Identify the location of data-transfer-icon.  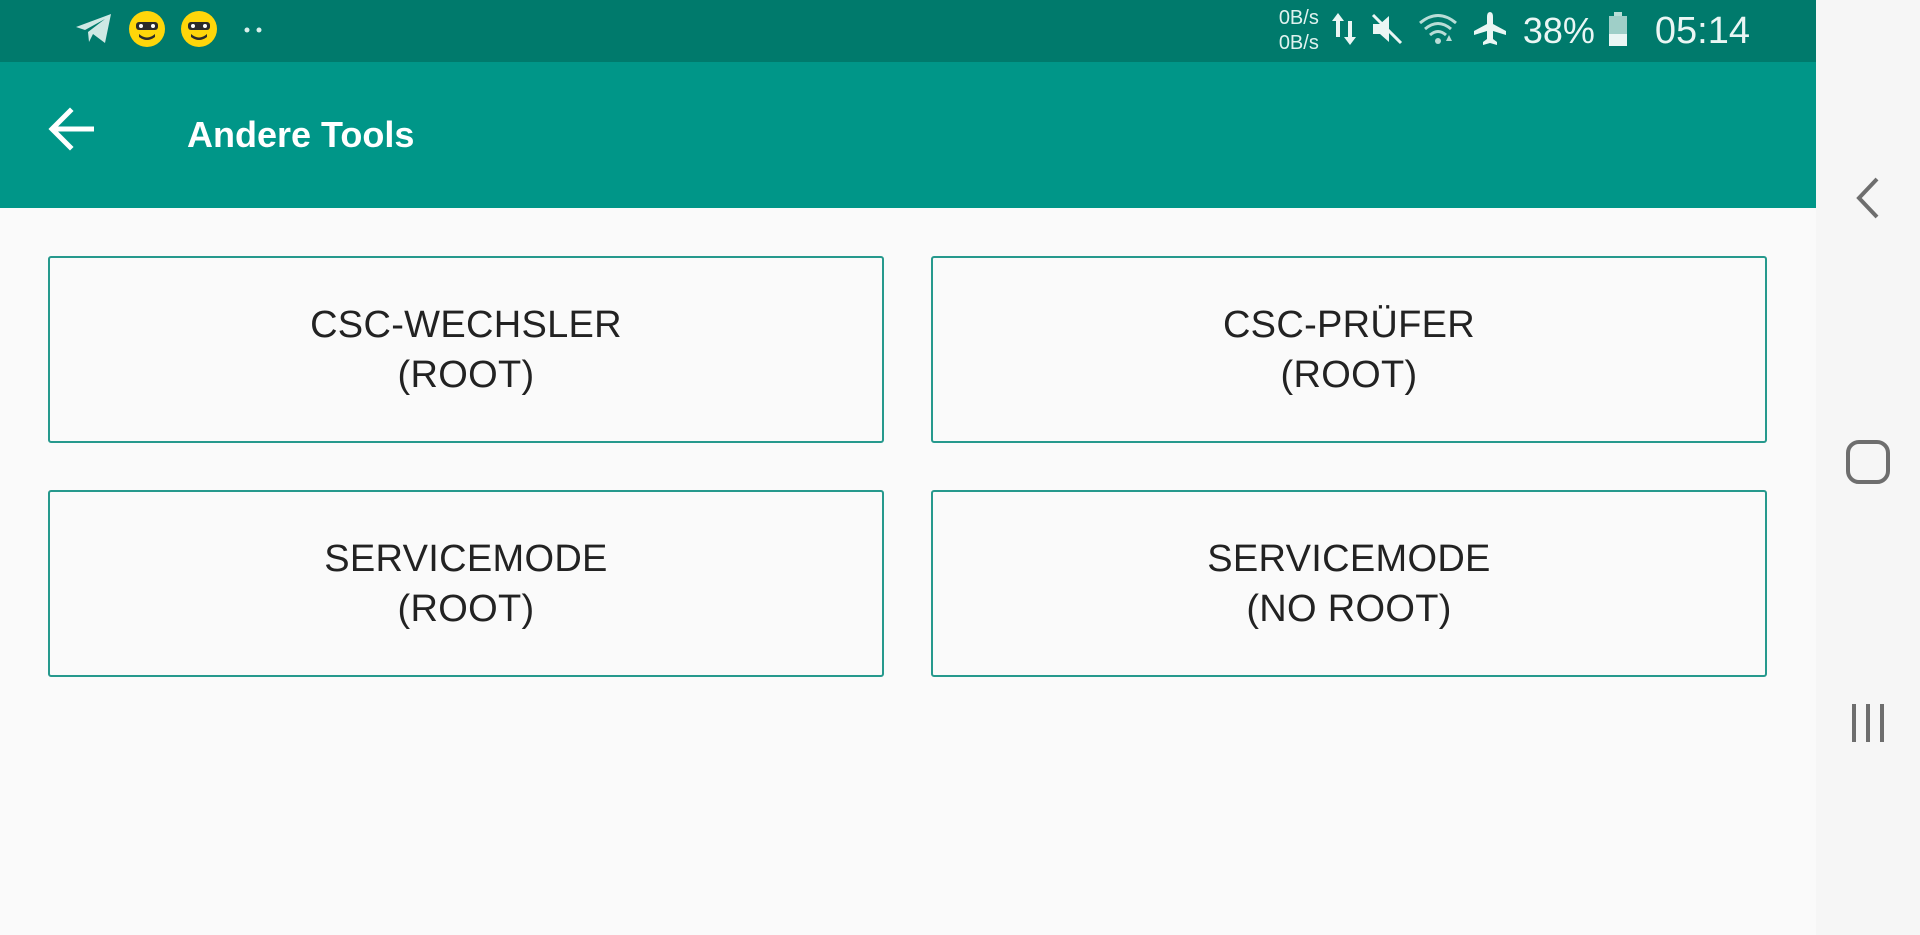
(1344, 31).